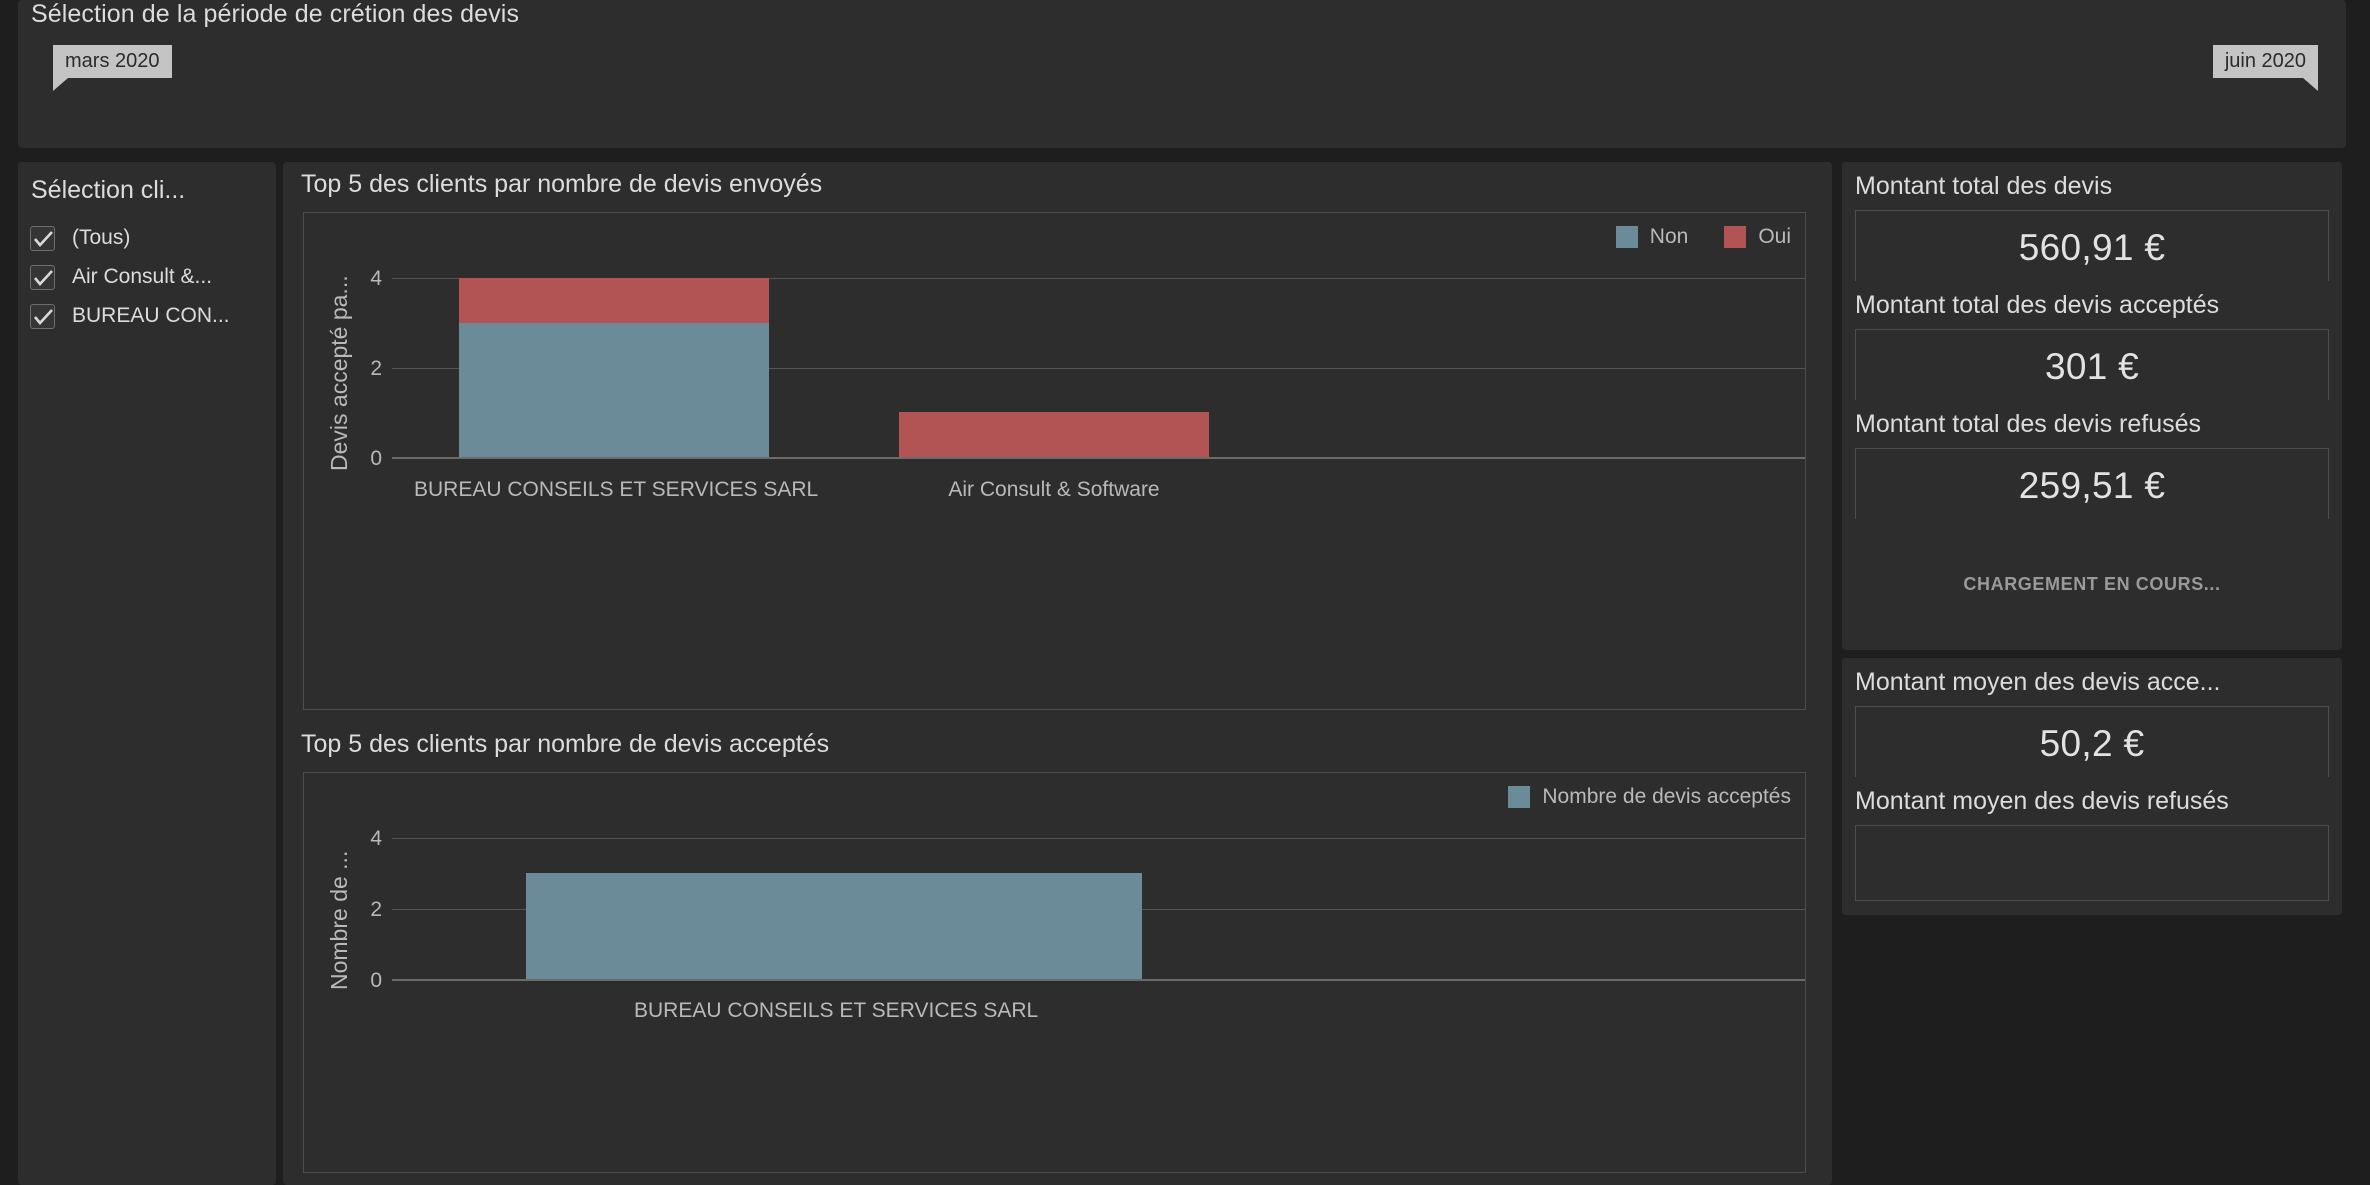  Describe the element at coordinates (2037, 305) in the screenshot. I see `kpi-title-montant-total-devis-acceptes: Montant total des devis acceptés` at that location.